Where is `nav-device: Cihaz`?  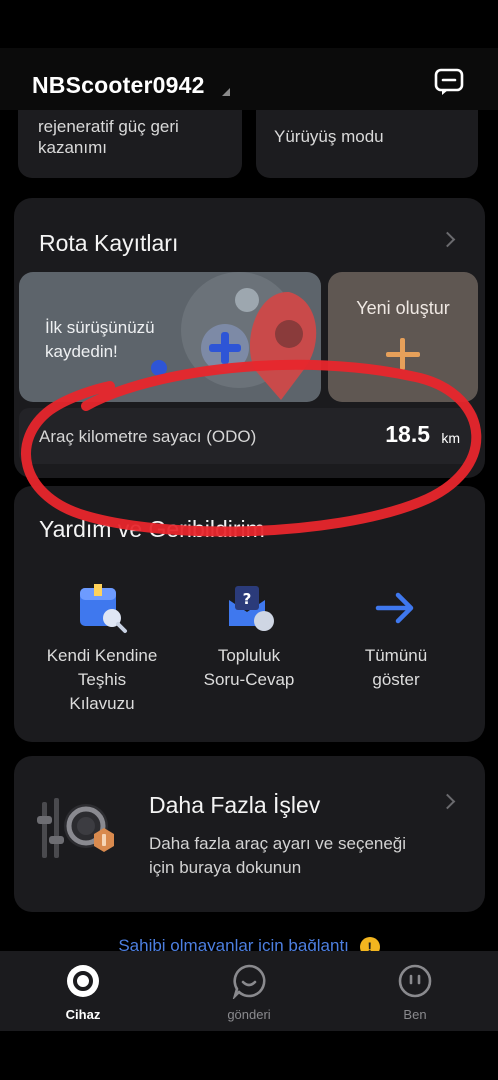 nav-device: Cihaz is located at coordinates (83, 991).